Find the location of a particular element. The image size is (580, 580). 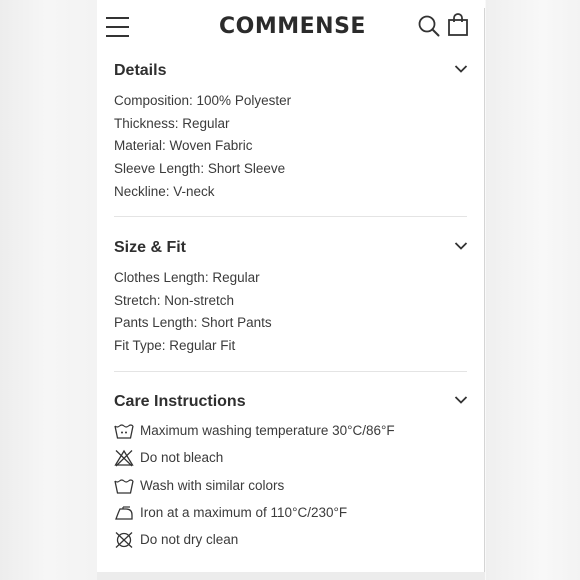

care-item: Wash with similar colors is located at coordinates (291, 489).